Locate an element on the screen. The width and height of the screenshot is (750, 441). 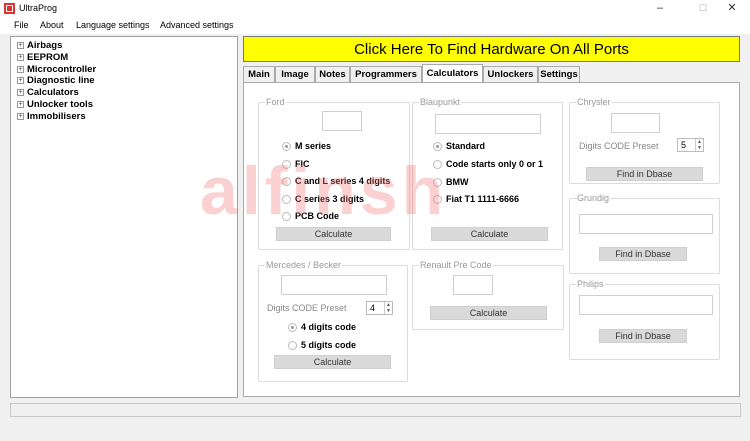
group-title: Chrysler is located at coordinates (594, 102).